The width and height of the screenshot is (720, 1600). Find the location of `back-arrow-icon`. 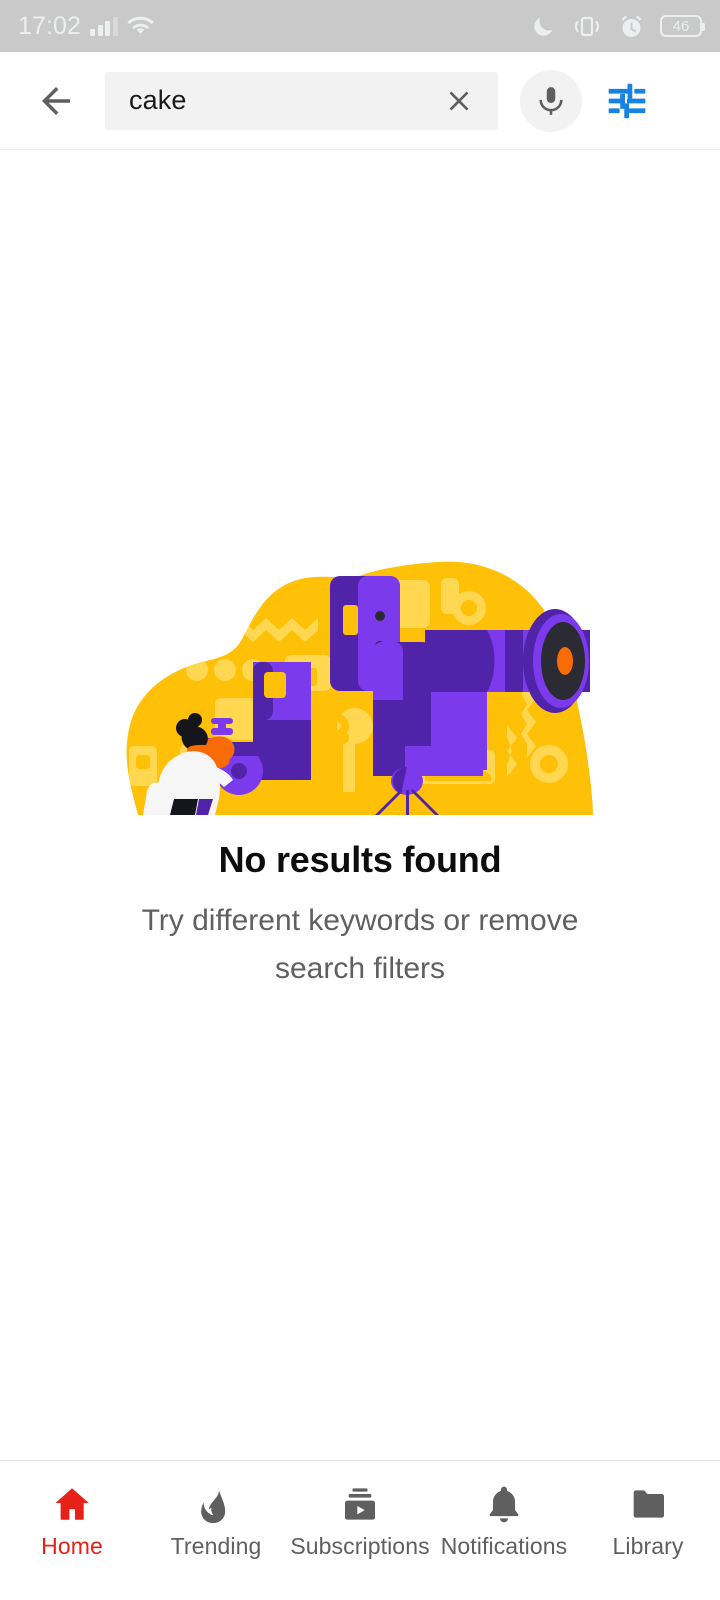

back-arrow-icon is located at coordinates (56, 100).